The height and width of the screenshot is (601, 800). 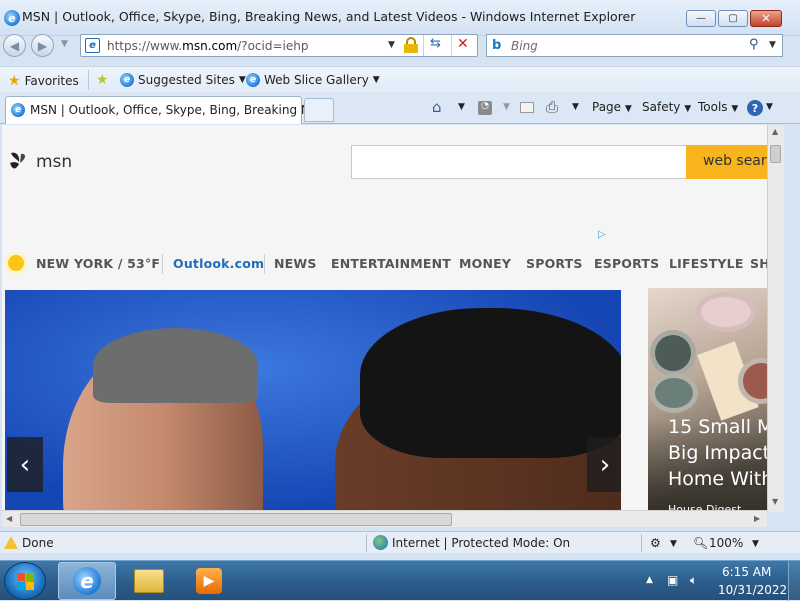 What do you see at coordinates (527, 107) in the screenshot?
I see `mail-icon` at bounding box center [527, 107].